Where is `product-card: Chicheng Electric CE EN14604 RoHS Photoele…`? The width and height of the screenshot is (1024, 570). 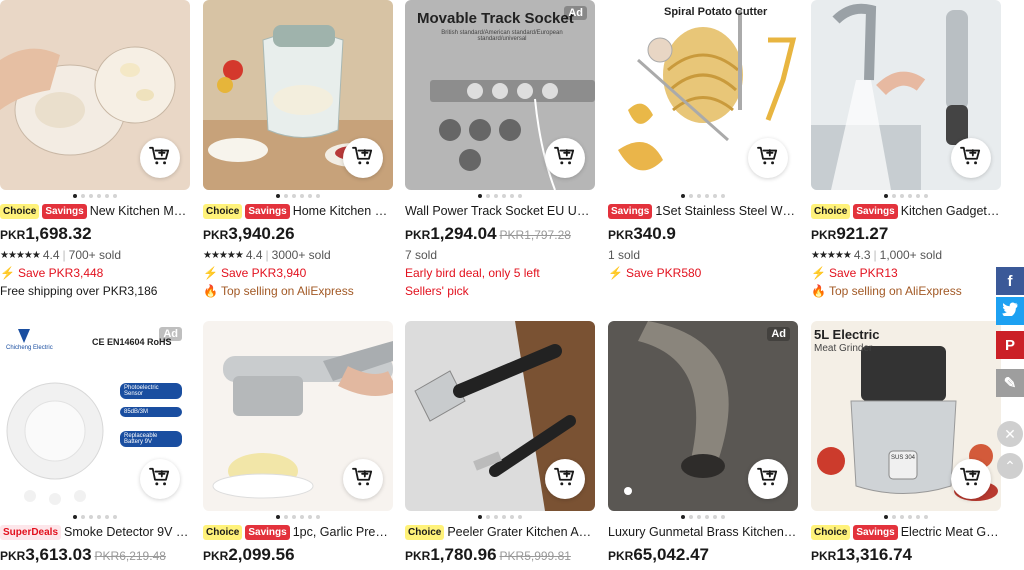
product-card: Chicheng Electric CE EN14604 RoHS Photoele… is located at coordinates (95, 444).